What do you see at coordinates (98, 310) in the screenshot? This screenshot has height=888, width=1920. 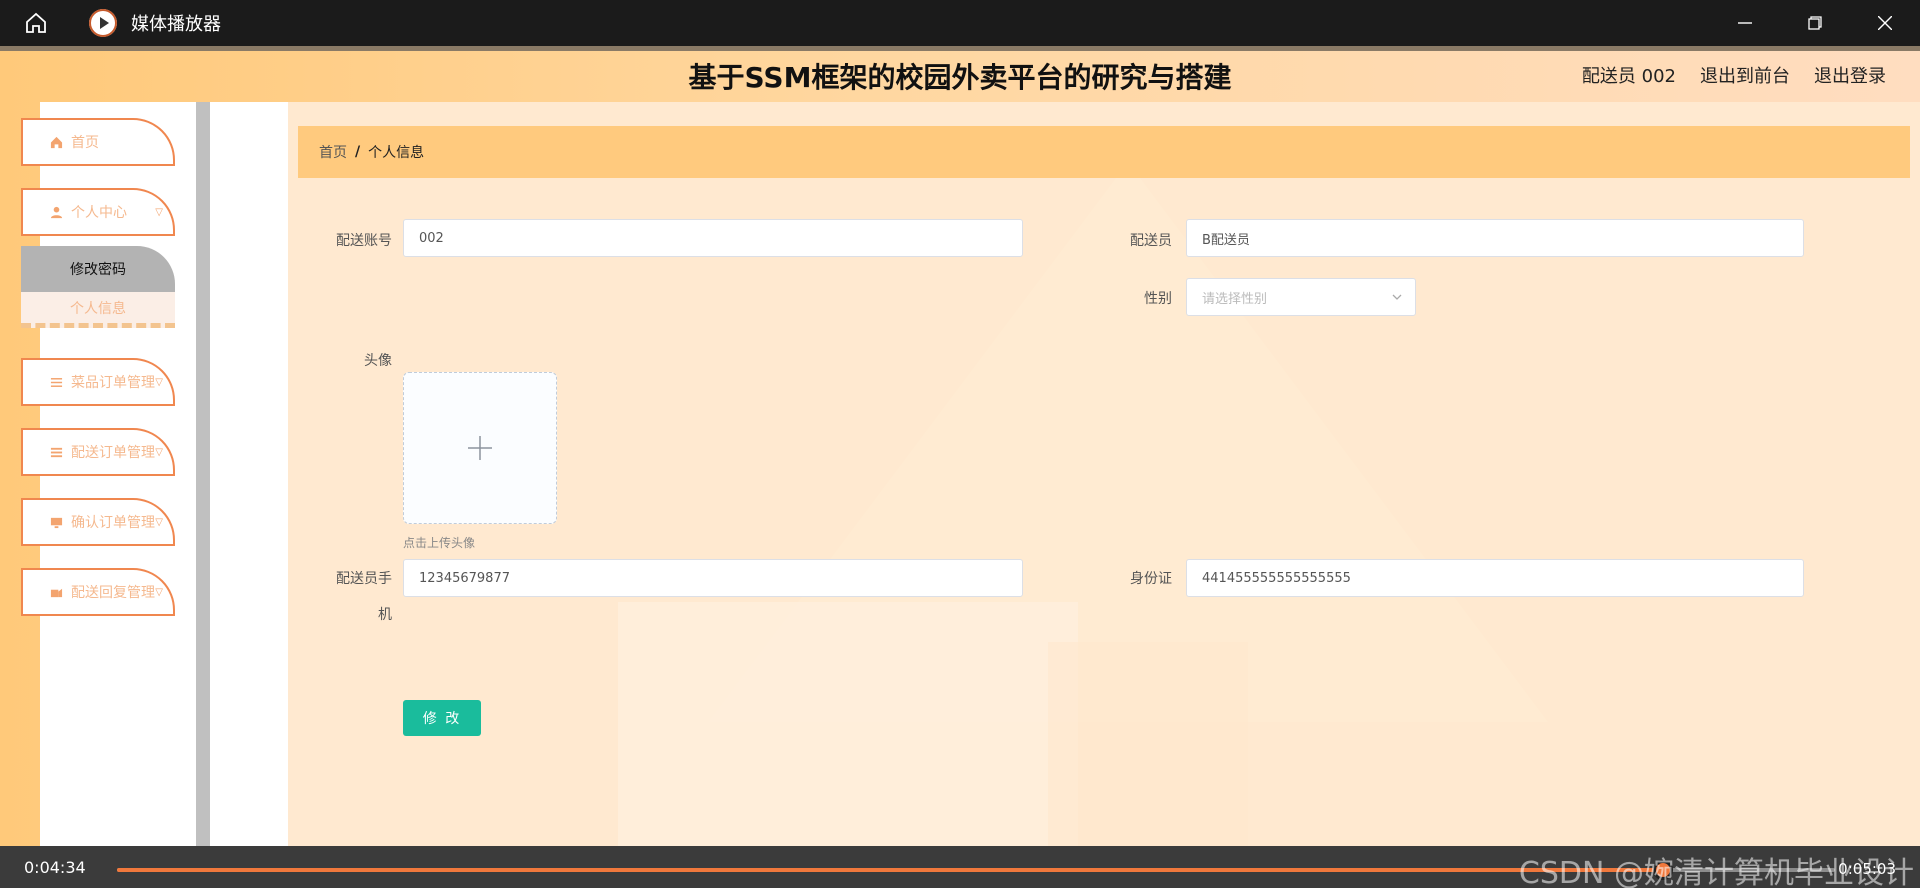 I see `sidebar-subitem-profile-info: 个人信息` at bounding box center [98, 310].